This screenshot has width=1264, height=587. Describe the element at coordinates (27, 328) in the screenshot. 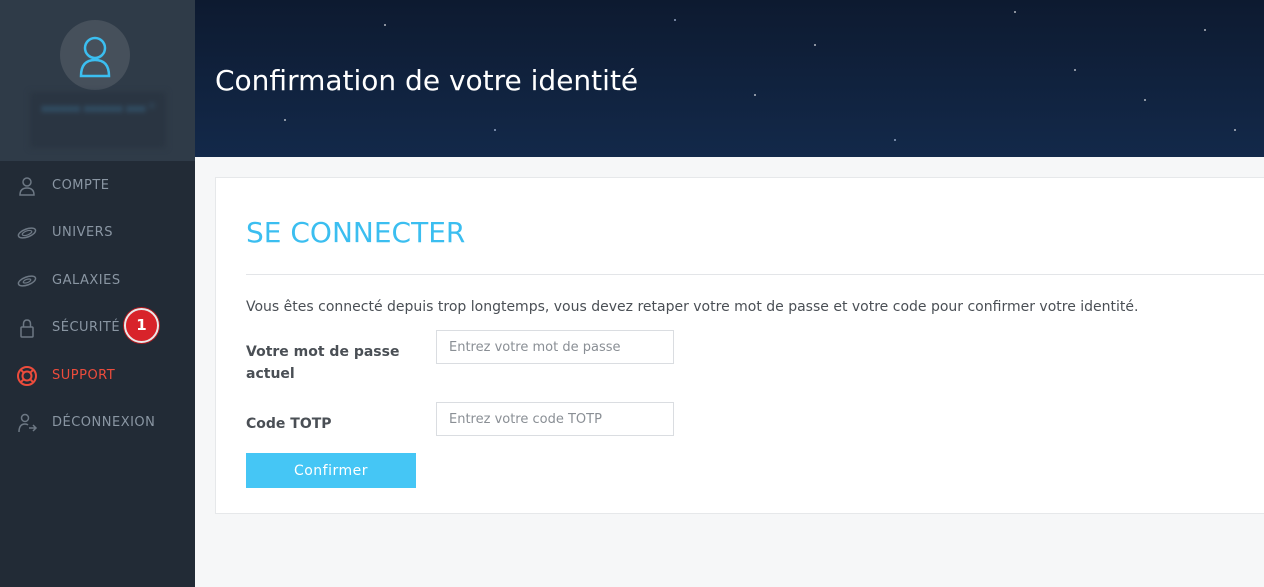

I see `lock-icon` at that location.